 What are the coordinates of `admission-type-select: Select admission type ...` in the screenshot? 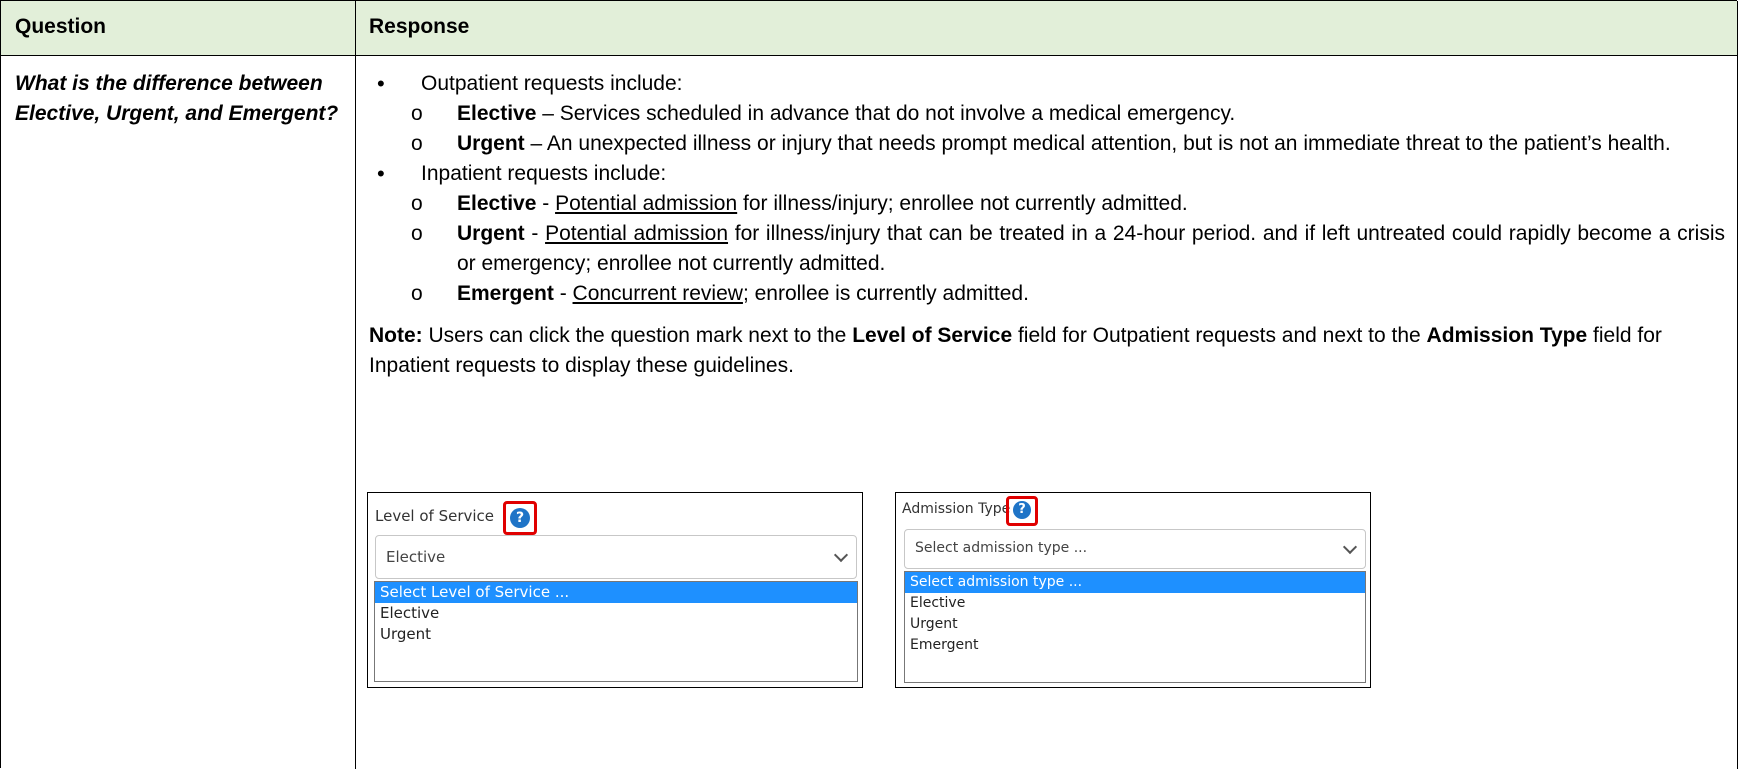 It's located at (1135, 549).